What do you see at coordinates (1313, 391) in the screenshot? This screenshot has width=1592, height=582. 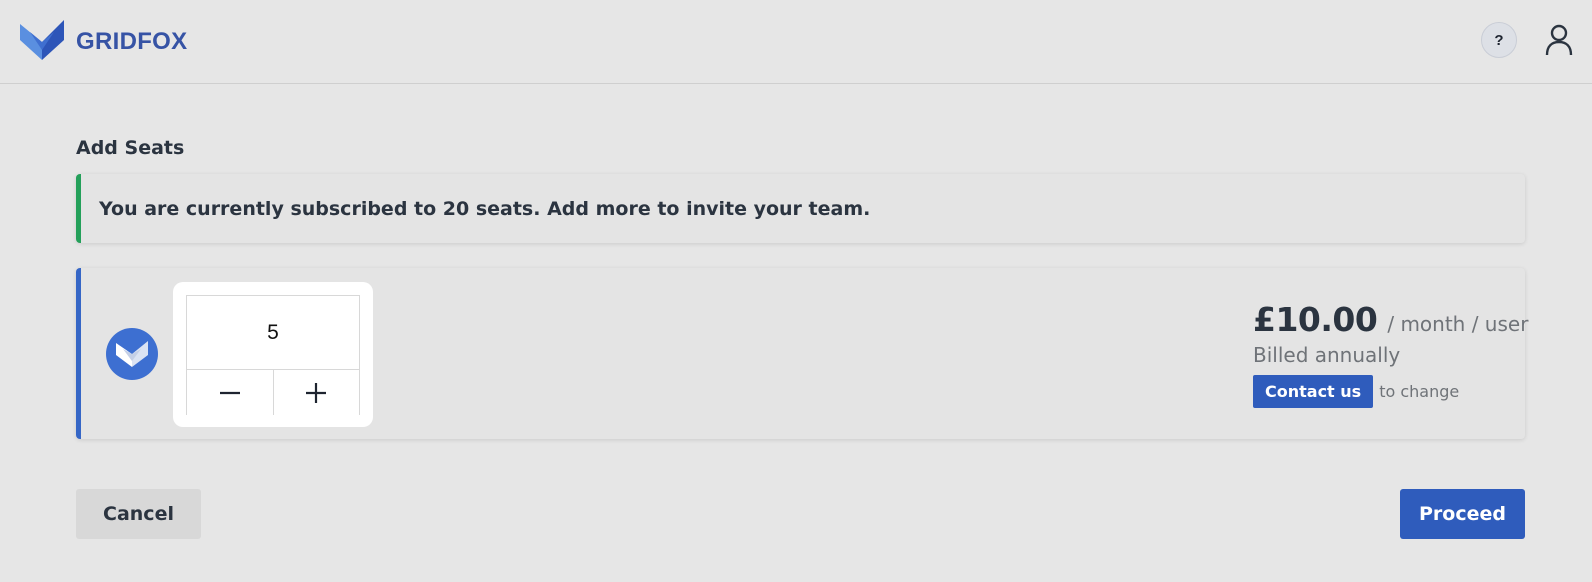 I see `contact-us-button: Contact us` at bounding box center [1313, 391].